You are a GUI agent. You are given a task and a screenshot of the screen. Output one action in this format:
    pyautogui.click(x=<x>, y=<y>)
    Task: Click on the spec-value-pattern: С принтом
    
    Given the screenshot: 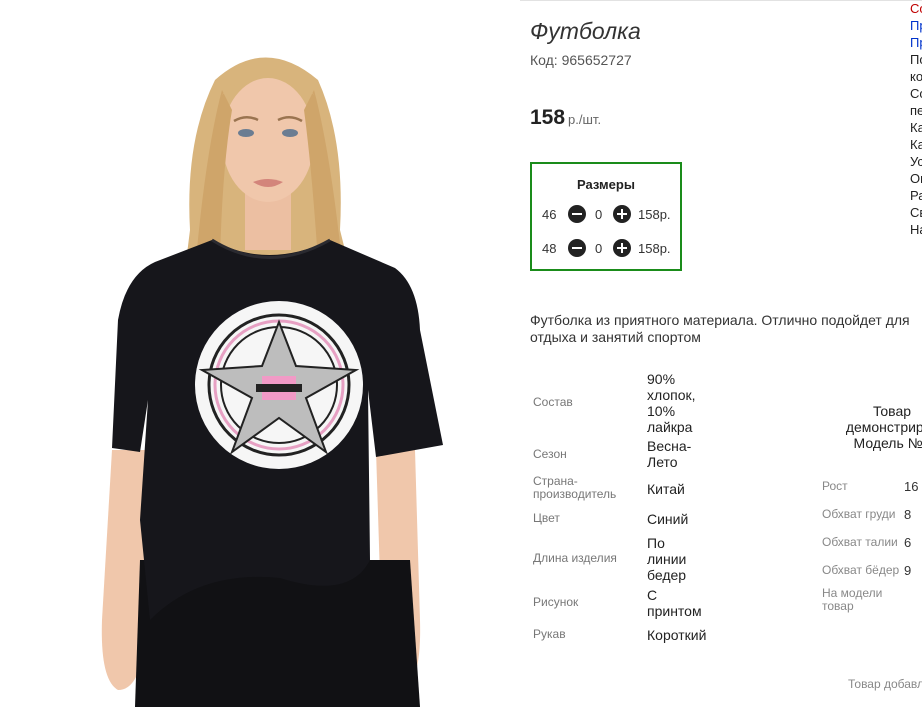 What is the action you would take?
    pyautogui.click(x=674, y=603)
    